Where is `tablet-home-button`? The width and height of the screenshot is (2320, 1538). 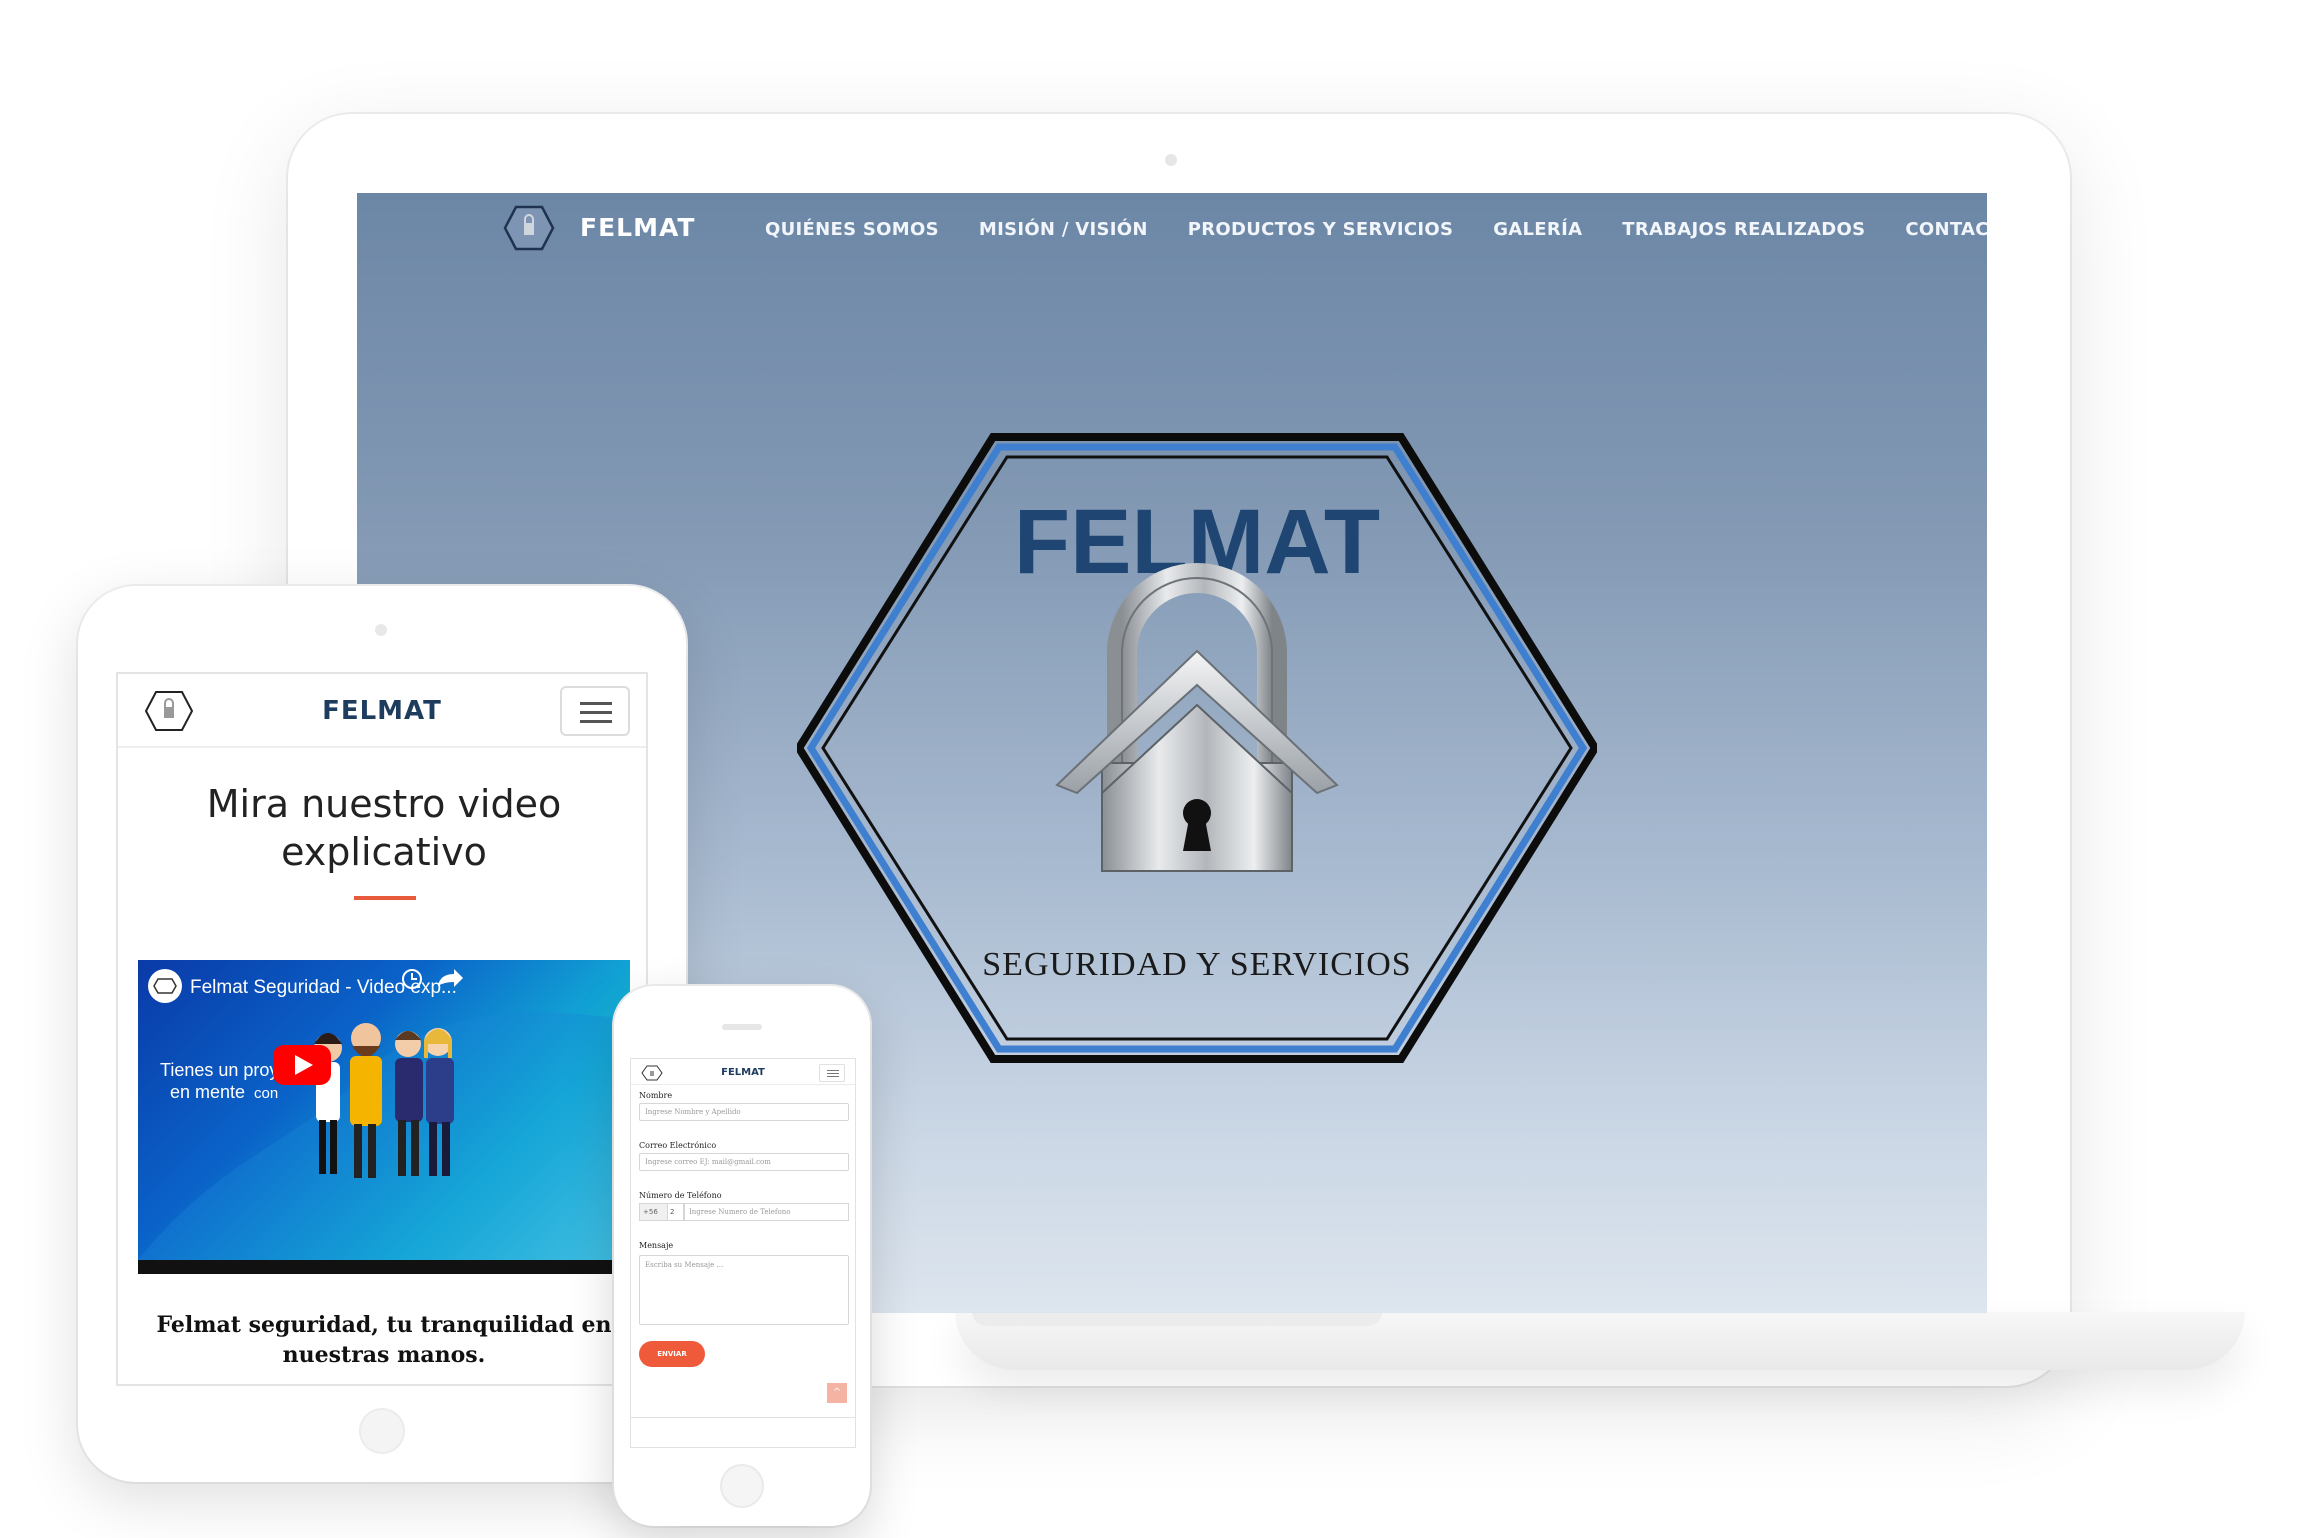
tablet-home-button is located at coordinates (382, 1431).